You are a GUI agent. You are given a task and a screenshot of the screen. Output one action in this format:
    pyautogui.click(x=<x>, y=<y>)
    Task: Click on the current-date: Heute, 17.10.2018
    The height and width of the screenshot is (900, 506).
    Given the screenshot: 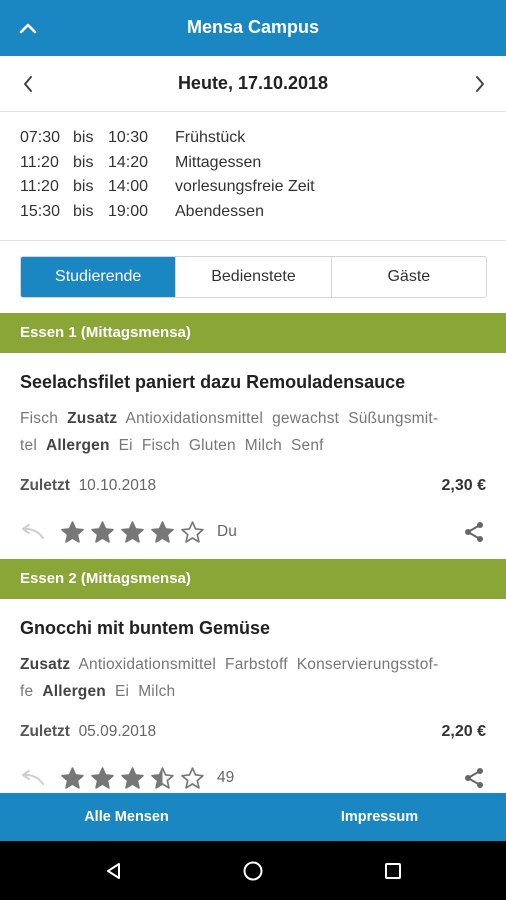 What is the action you would take?
    pyautogui.click(x=253, y=83)
    